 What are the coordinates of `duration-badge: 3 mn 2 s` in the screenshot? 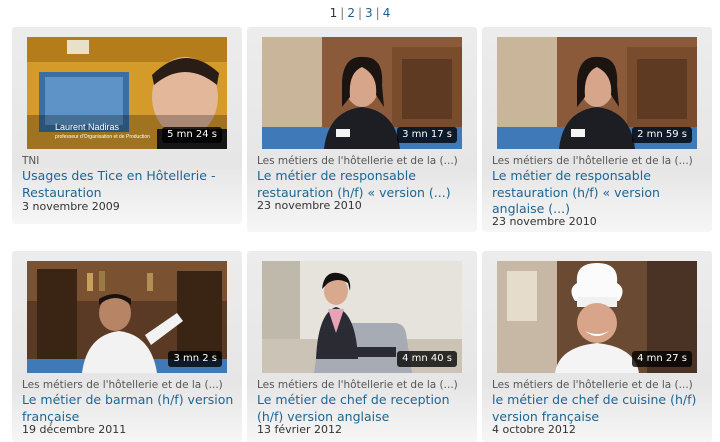 It's located at (195, 359).